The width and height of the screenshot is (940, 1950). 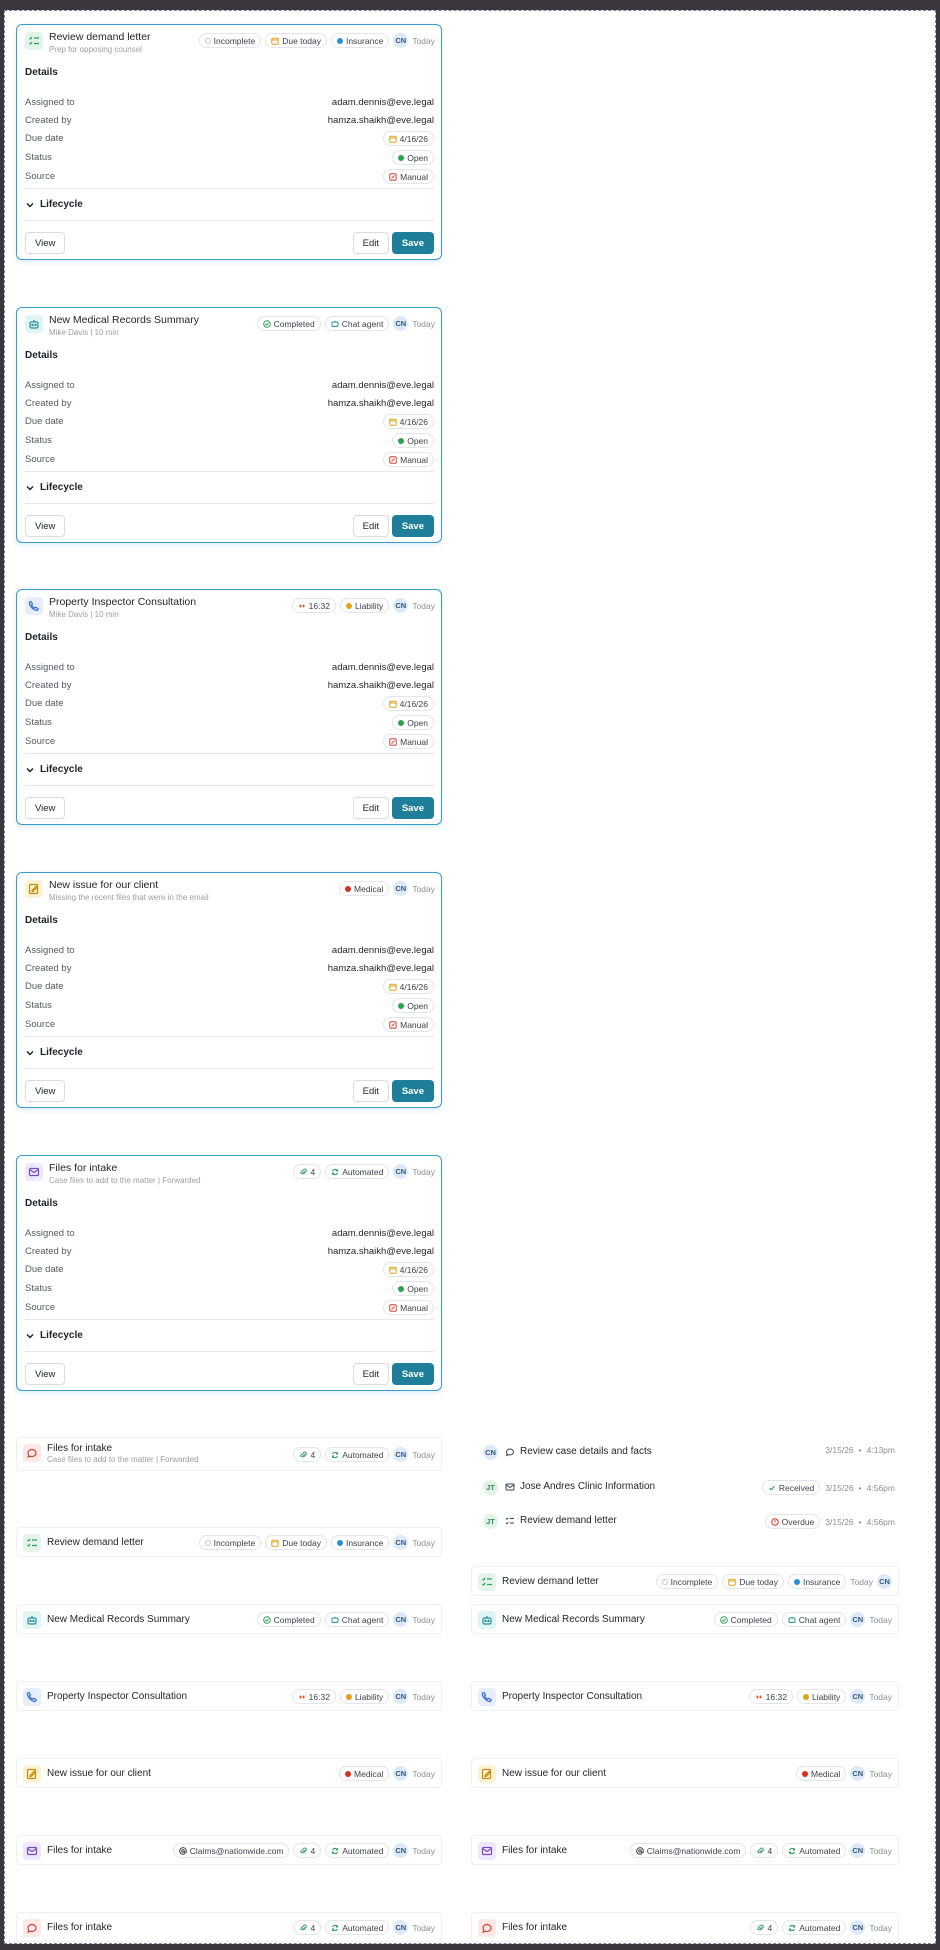 I want to click on status-chip-overdue: Overdue, so click(x=792, y=1521).